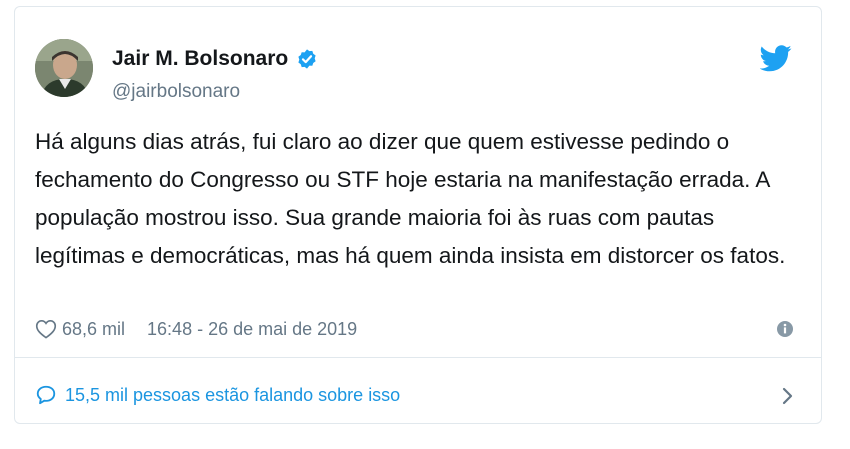  Describe the element at coordinates (252, 329) in the screenshot. I see `tweet-timestamp: 16:48 - 26 de mai de 2019` at that location.